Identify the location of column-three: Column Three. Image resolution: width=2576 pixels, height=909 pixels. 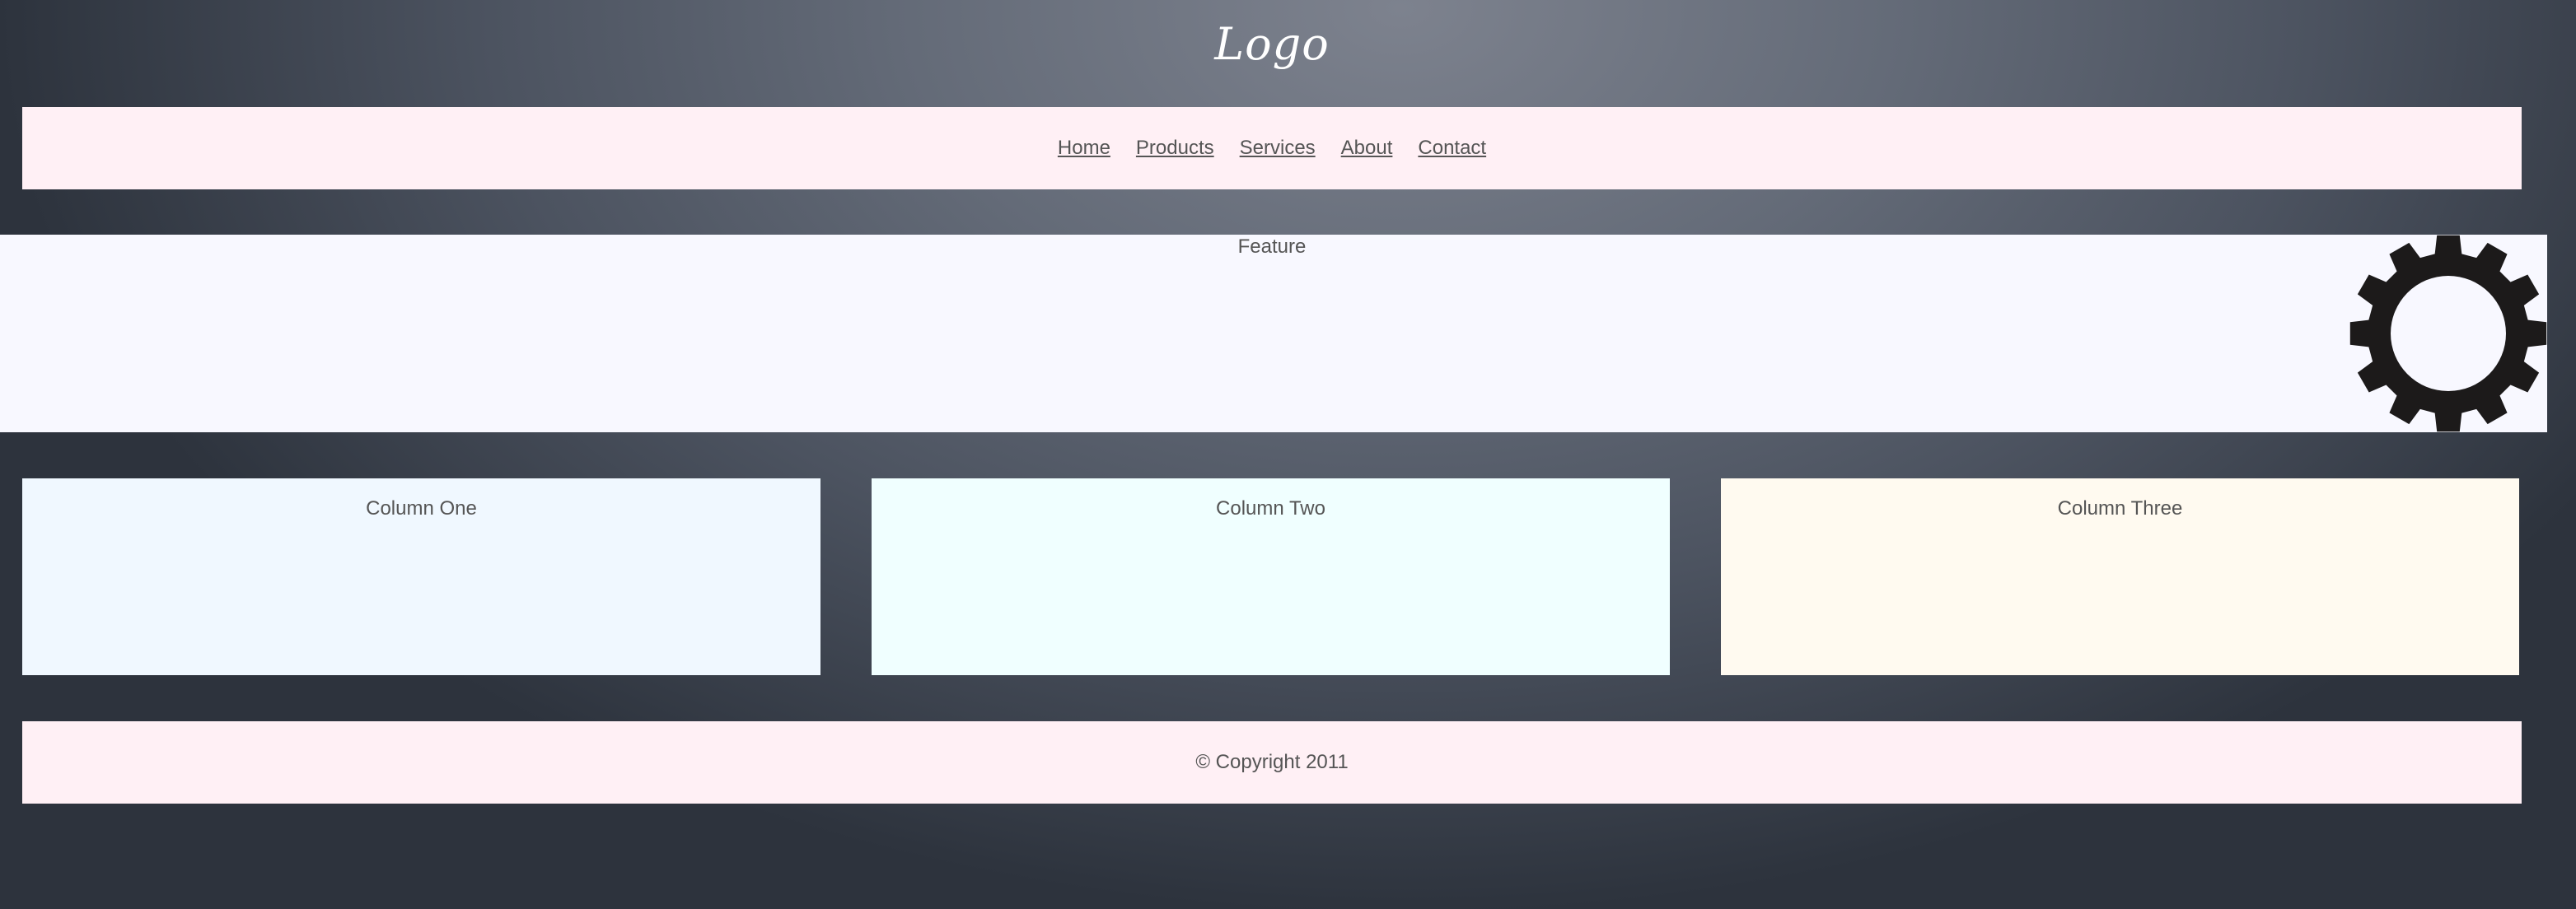
(2120, 576).